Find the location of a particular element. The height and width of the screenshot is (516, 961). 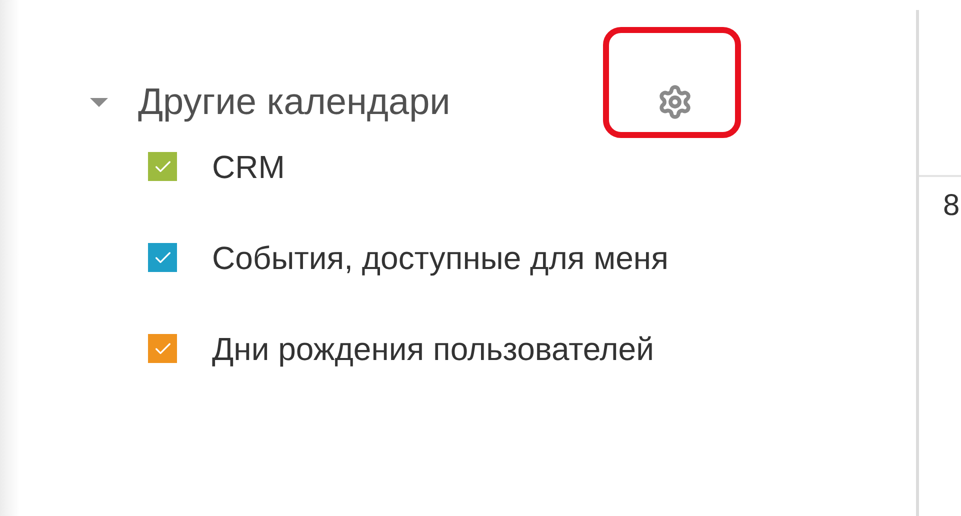

calendar-label: CRM is located at coordinates (248, 166).